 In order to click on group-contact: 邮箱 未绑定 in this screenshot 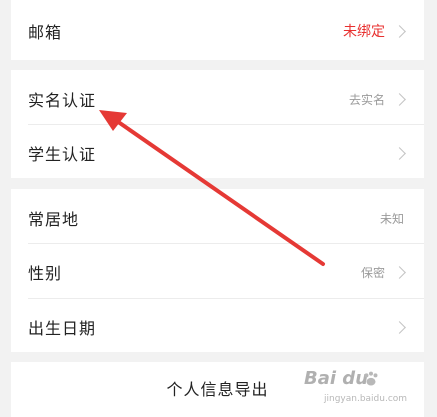, I will do `click(217, 30)`.